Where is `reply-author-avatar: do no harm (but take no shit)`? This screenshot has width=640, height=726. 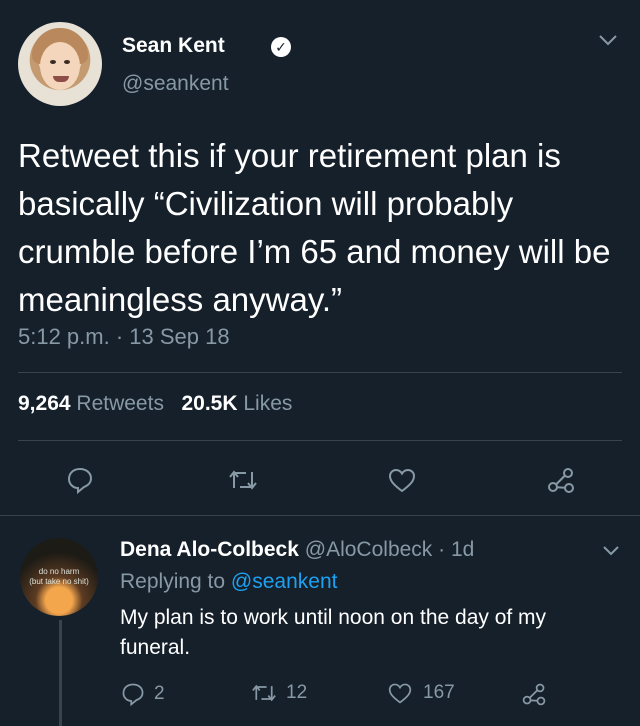
reply-author-avatar: do no harm (but take no shit) is located at coordinates (59, 577).